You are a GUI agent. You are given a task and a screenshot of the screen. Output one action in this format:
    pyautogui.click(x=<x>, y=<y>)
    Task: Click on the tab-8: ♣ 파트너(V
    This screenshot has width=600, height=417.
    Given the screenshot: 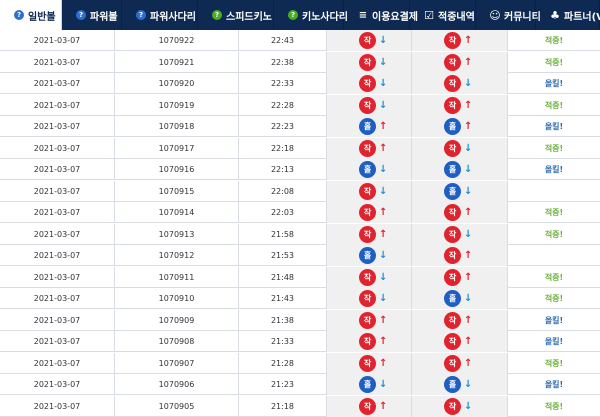 What is the action you would take?
    pyautogui.click(x=568, y=15)
    